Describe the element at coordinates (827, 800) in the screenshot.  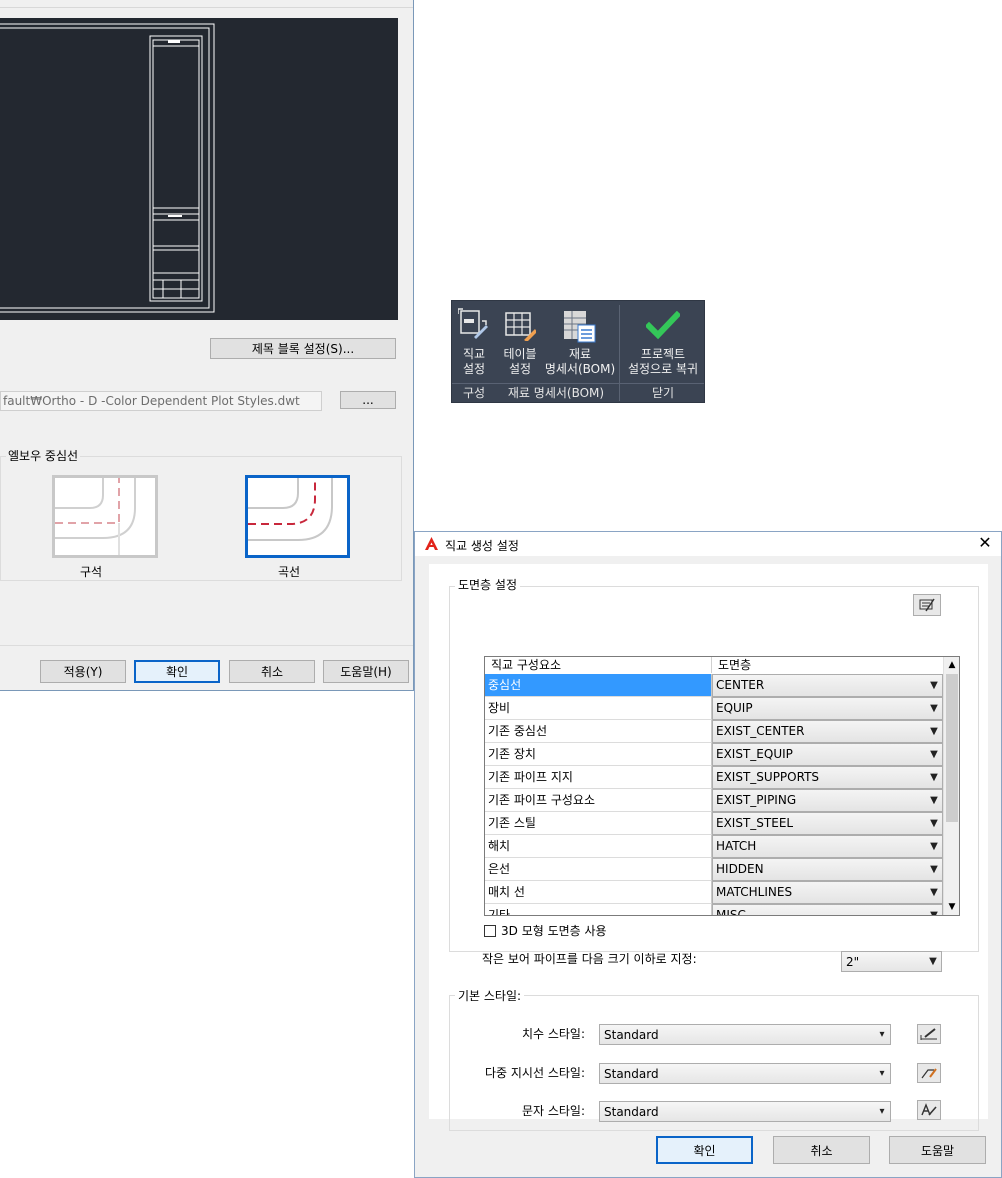
I see `layer-dropdown: EXIST_PIPING ▼` at that location.